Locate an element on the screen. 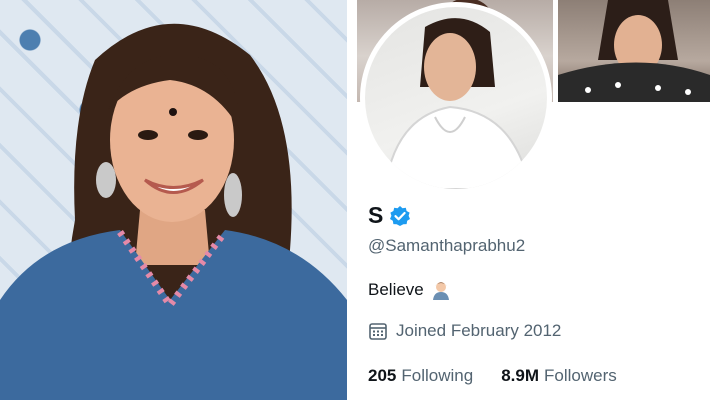  header-banner-image-secondary is located at coordinates (634, 51).